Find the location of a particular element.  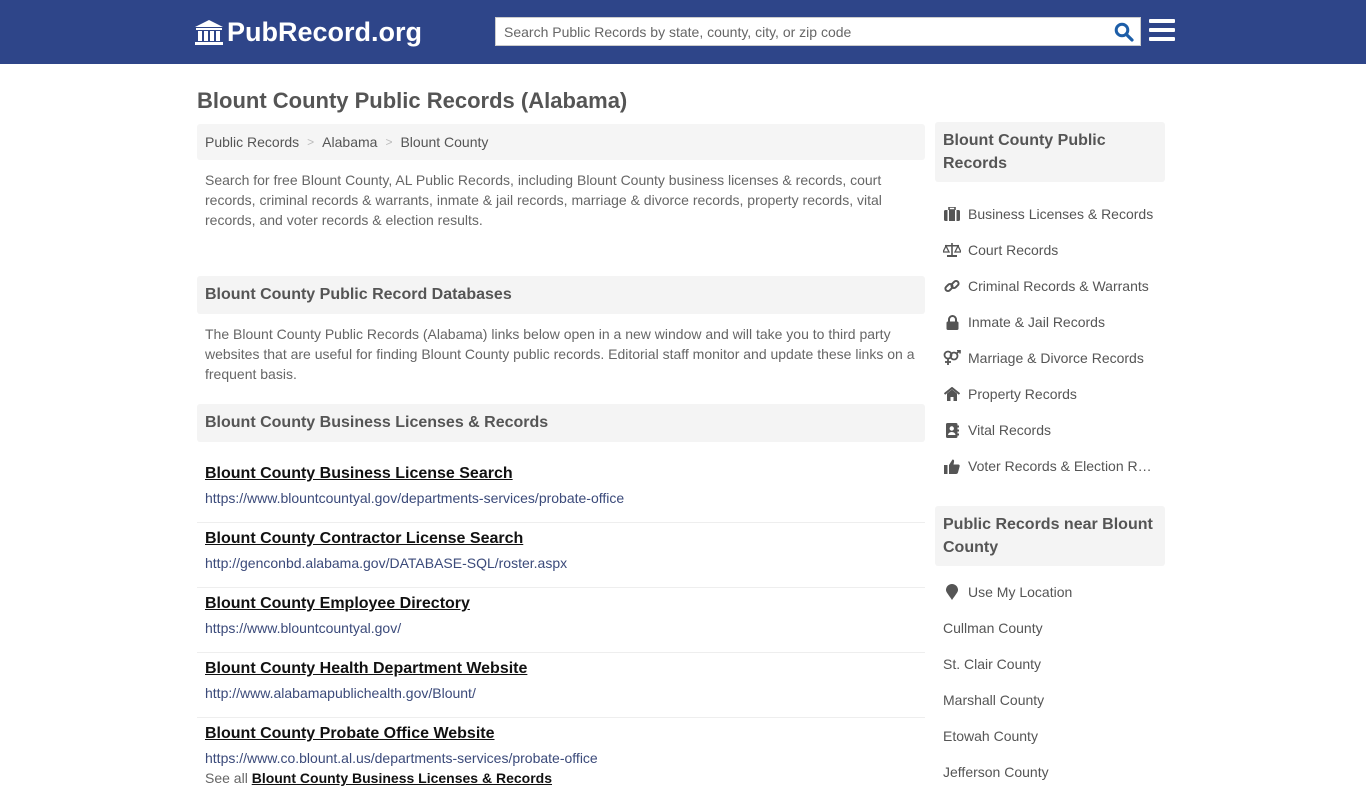

home-icon is located at coordinates (952, 394).